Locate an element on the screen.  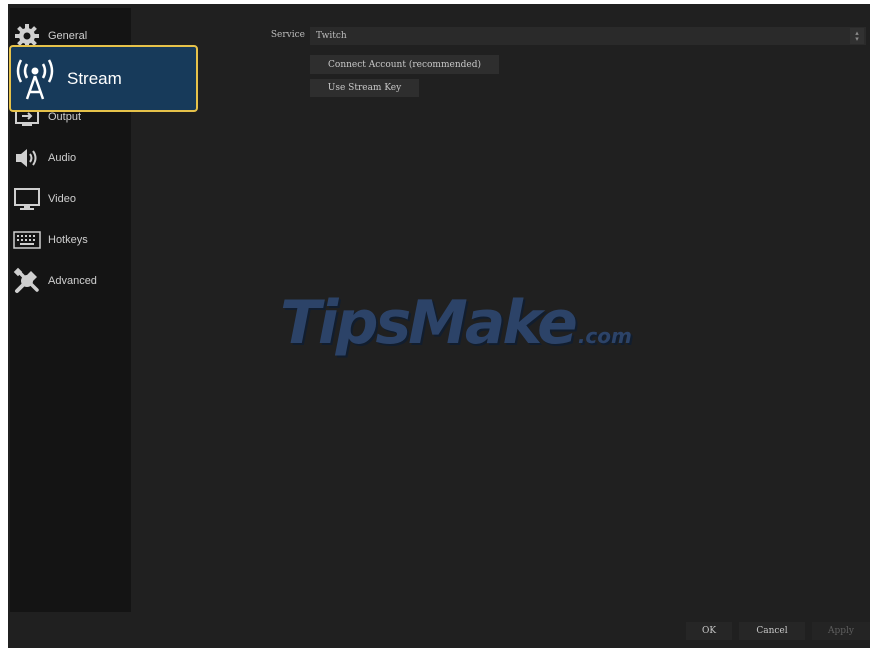
broadcast-tower-icon is located at coordinates (35, 79).